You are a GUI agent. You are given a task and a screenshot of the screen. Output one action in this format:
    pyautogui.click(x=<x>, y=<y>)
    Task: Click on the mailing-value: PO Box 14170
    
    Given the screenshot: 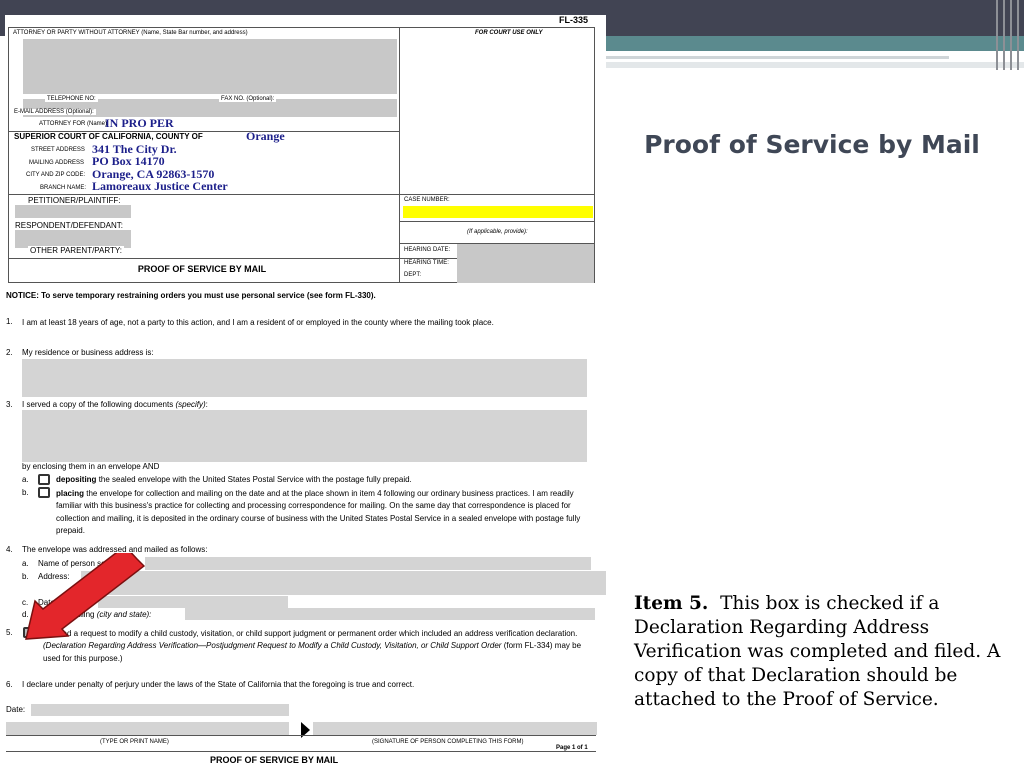 What is the action you would take?
    pyautogui.click(x=128, y=161)
    